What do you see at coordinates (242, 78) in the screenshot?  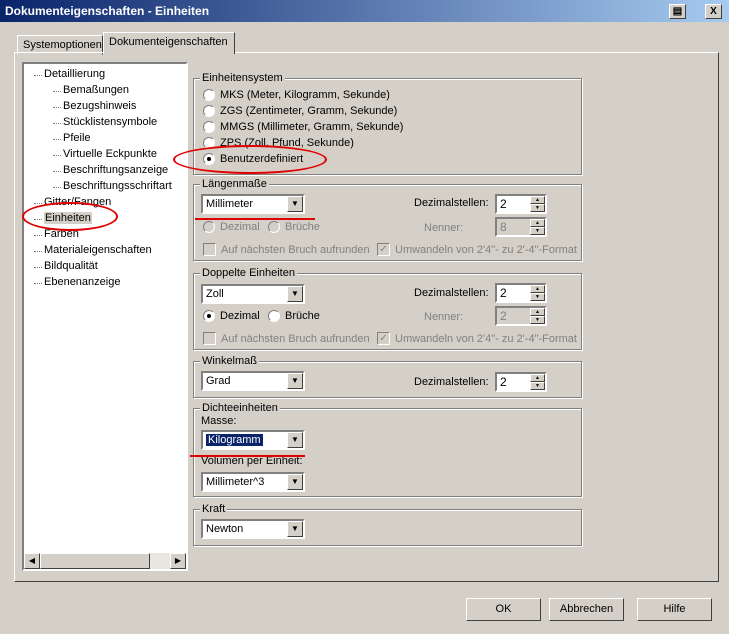 I see `group-title: Einheitensystem` at bounding box center [242, 78].